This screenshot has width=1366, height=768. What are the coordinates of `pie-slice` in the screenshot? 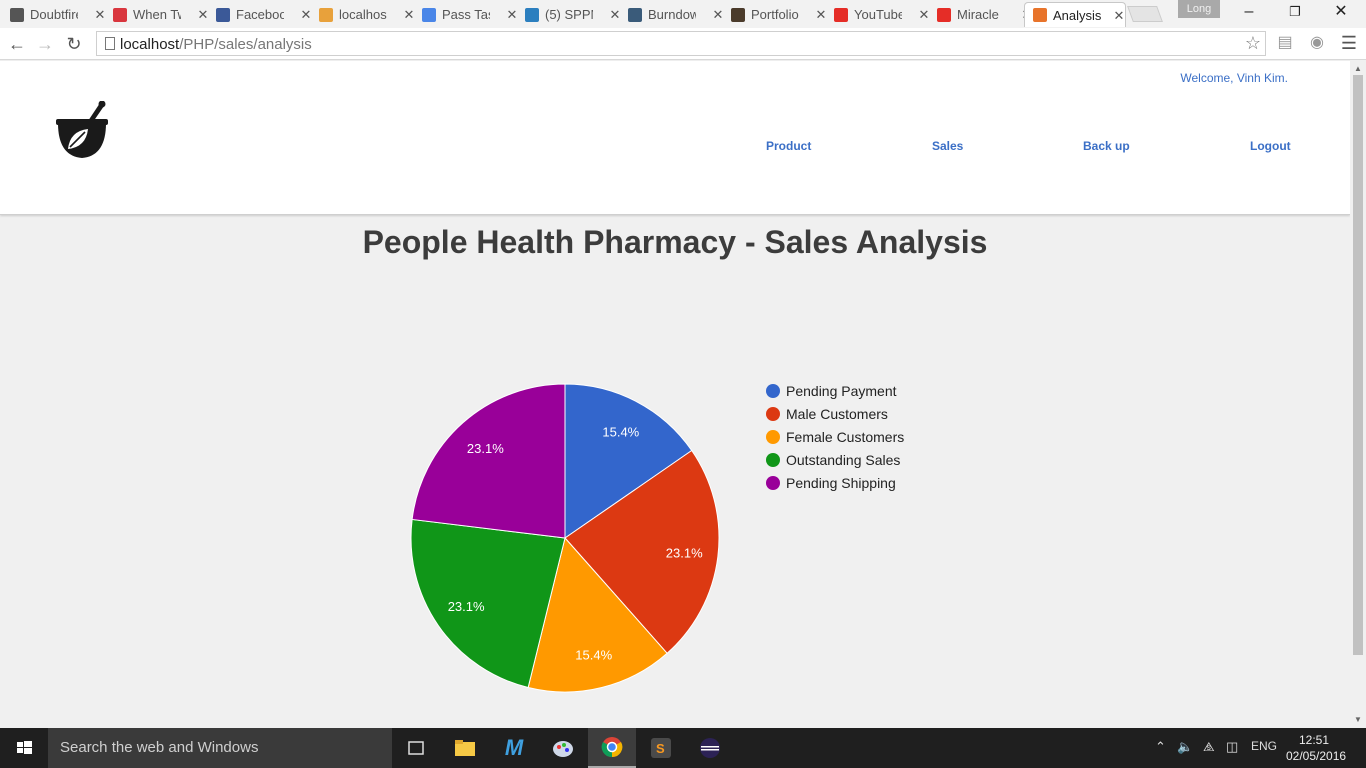 It's located at (488, 461).